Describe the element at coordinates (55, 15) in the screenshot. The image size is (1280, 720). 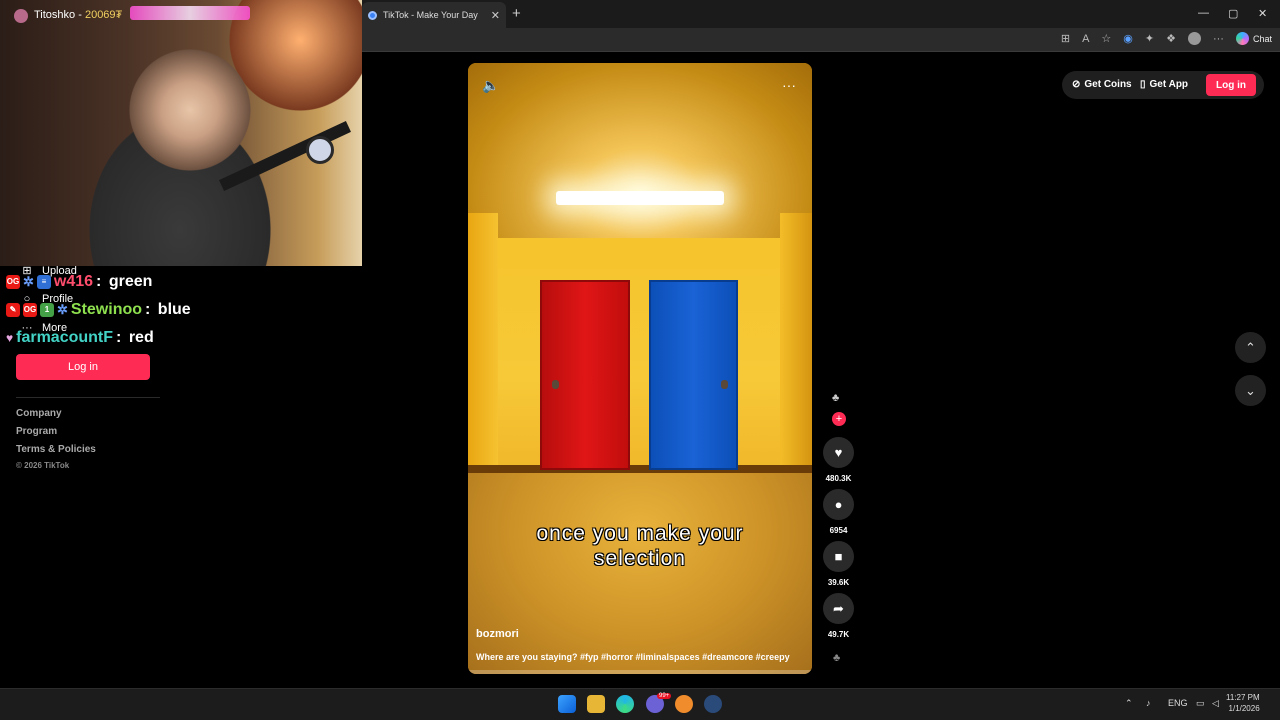
I see `streamer-name: Titoshko` at that location.